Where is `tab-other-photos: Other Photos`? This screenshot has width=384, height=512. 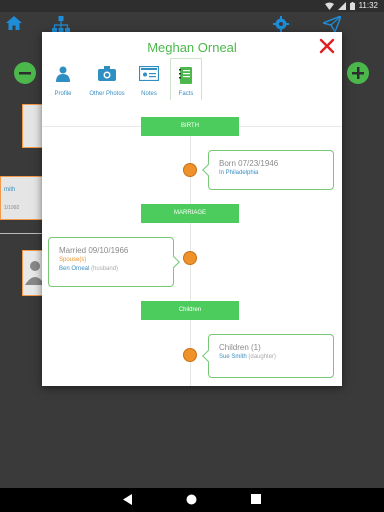 tab-other-photos: Other Photos is located at coordinates (107, 79).